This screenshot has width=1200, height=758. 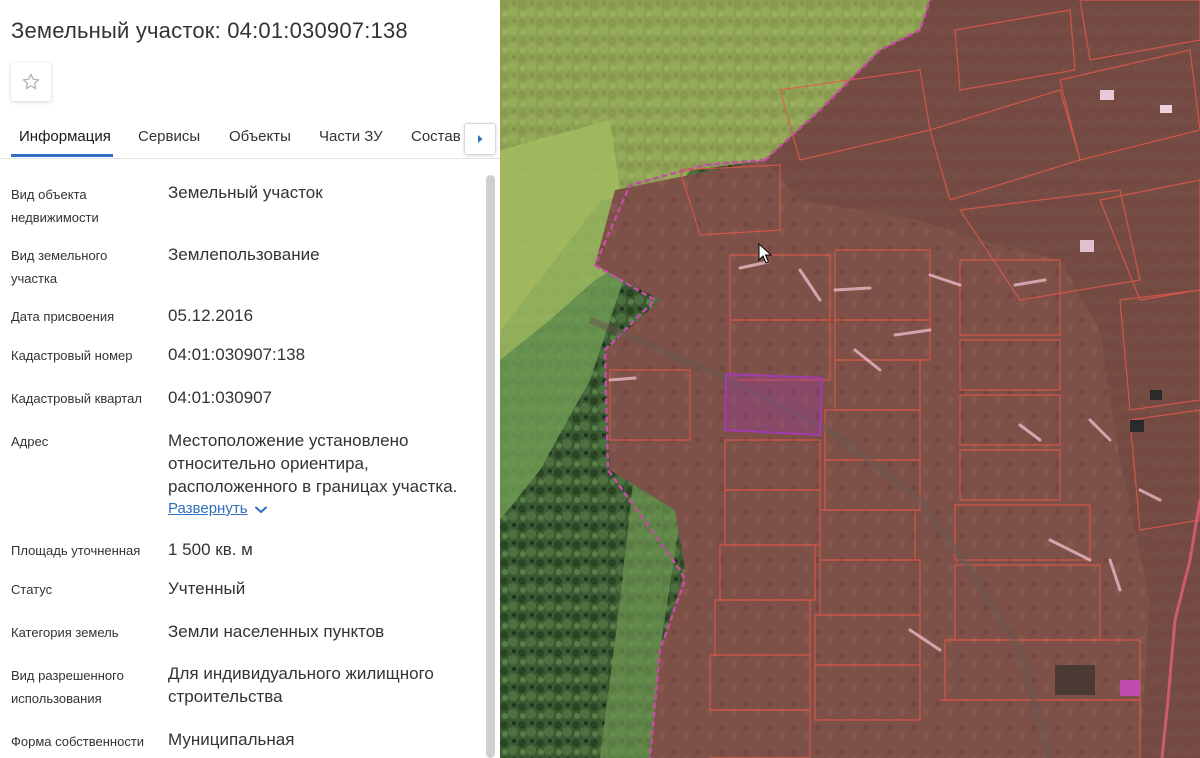 I want to click on tab-services: Сервисы, so click(x=169, y=136).